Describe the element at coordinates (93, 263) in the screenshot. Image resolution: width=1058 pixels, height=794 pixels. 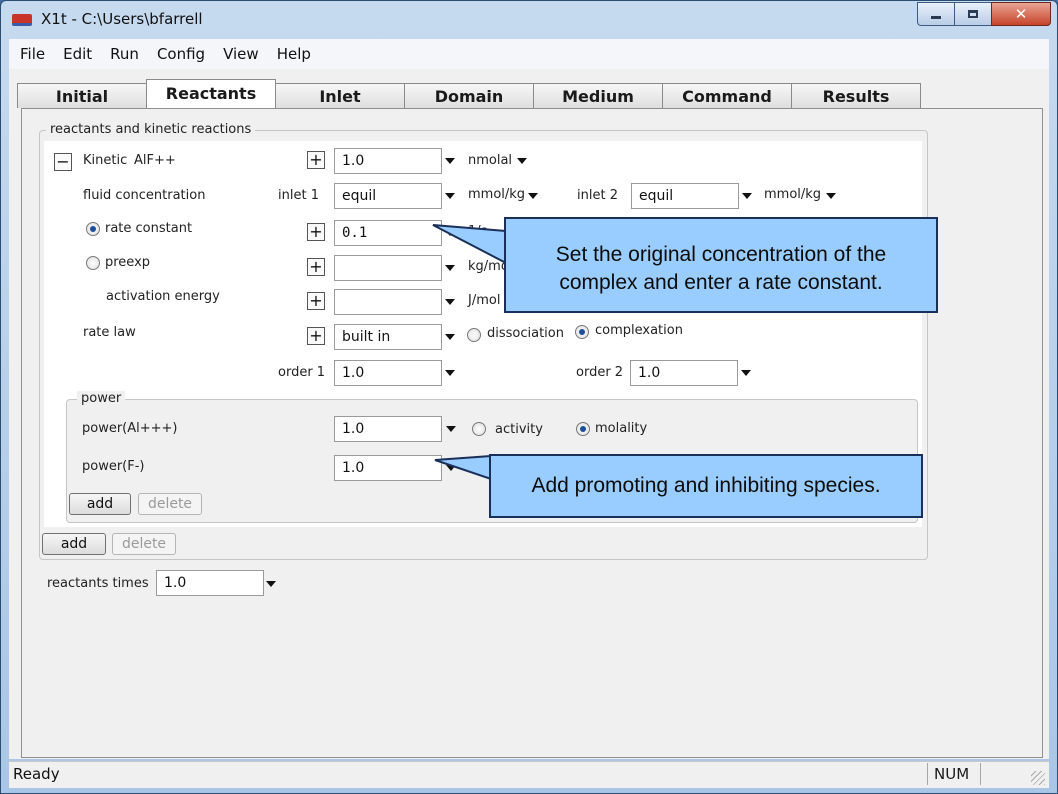
I see `preexp-radio` at that location.